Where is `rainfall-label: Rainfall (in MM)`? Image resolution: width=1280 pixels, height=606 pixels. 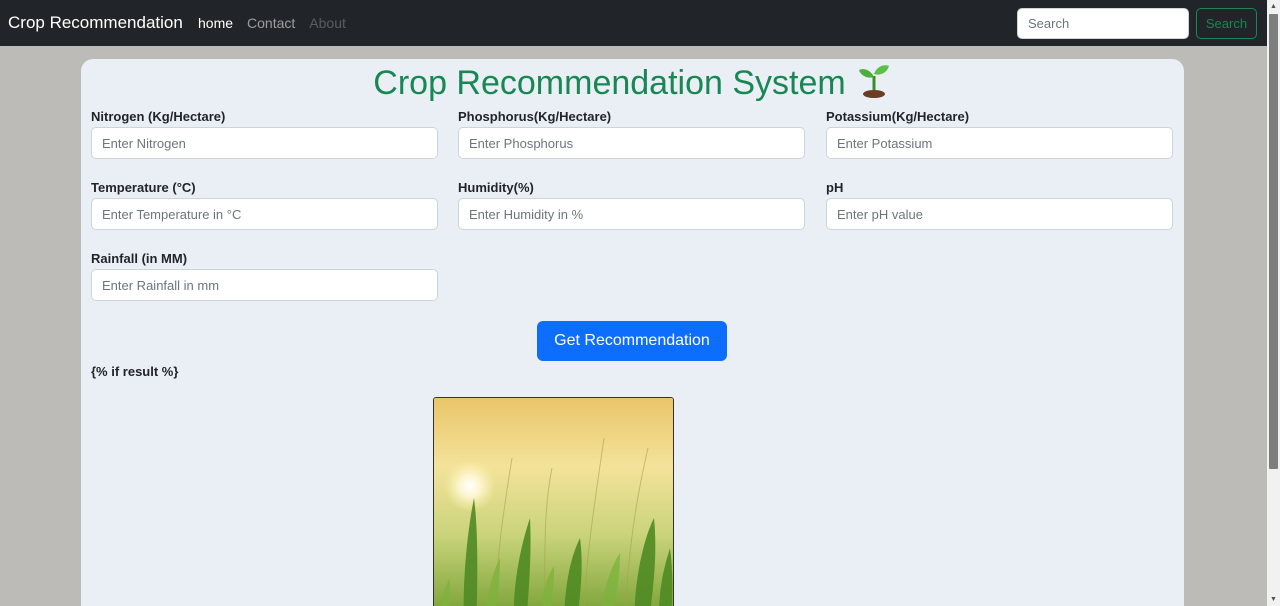 rainfall-label: Rainfall (in MM) is located at coordinates (139, 258).